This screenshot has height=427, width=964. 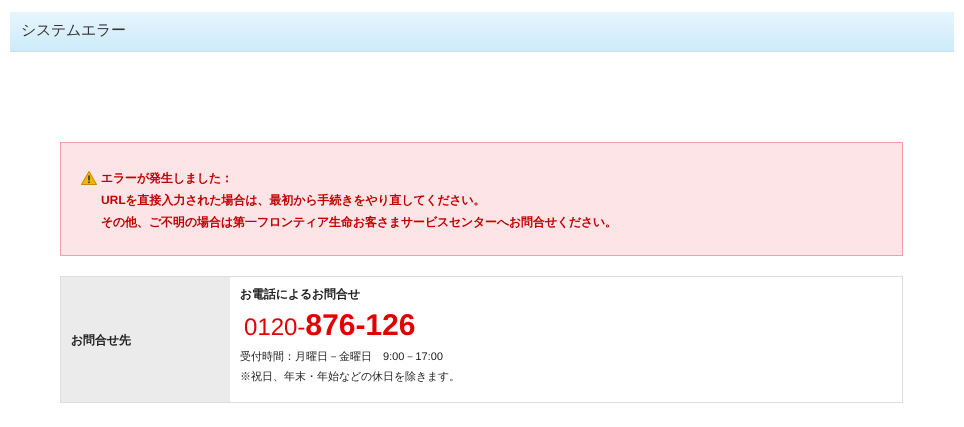 I want to click on phone-number: 876-126, so click(x=360, y=326).